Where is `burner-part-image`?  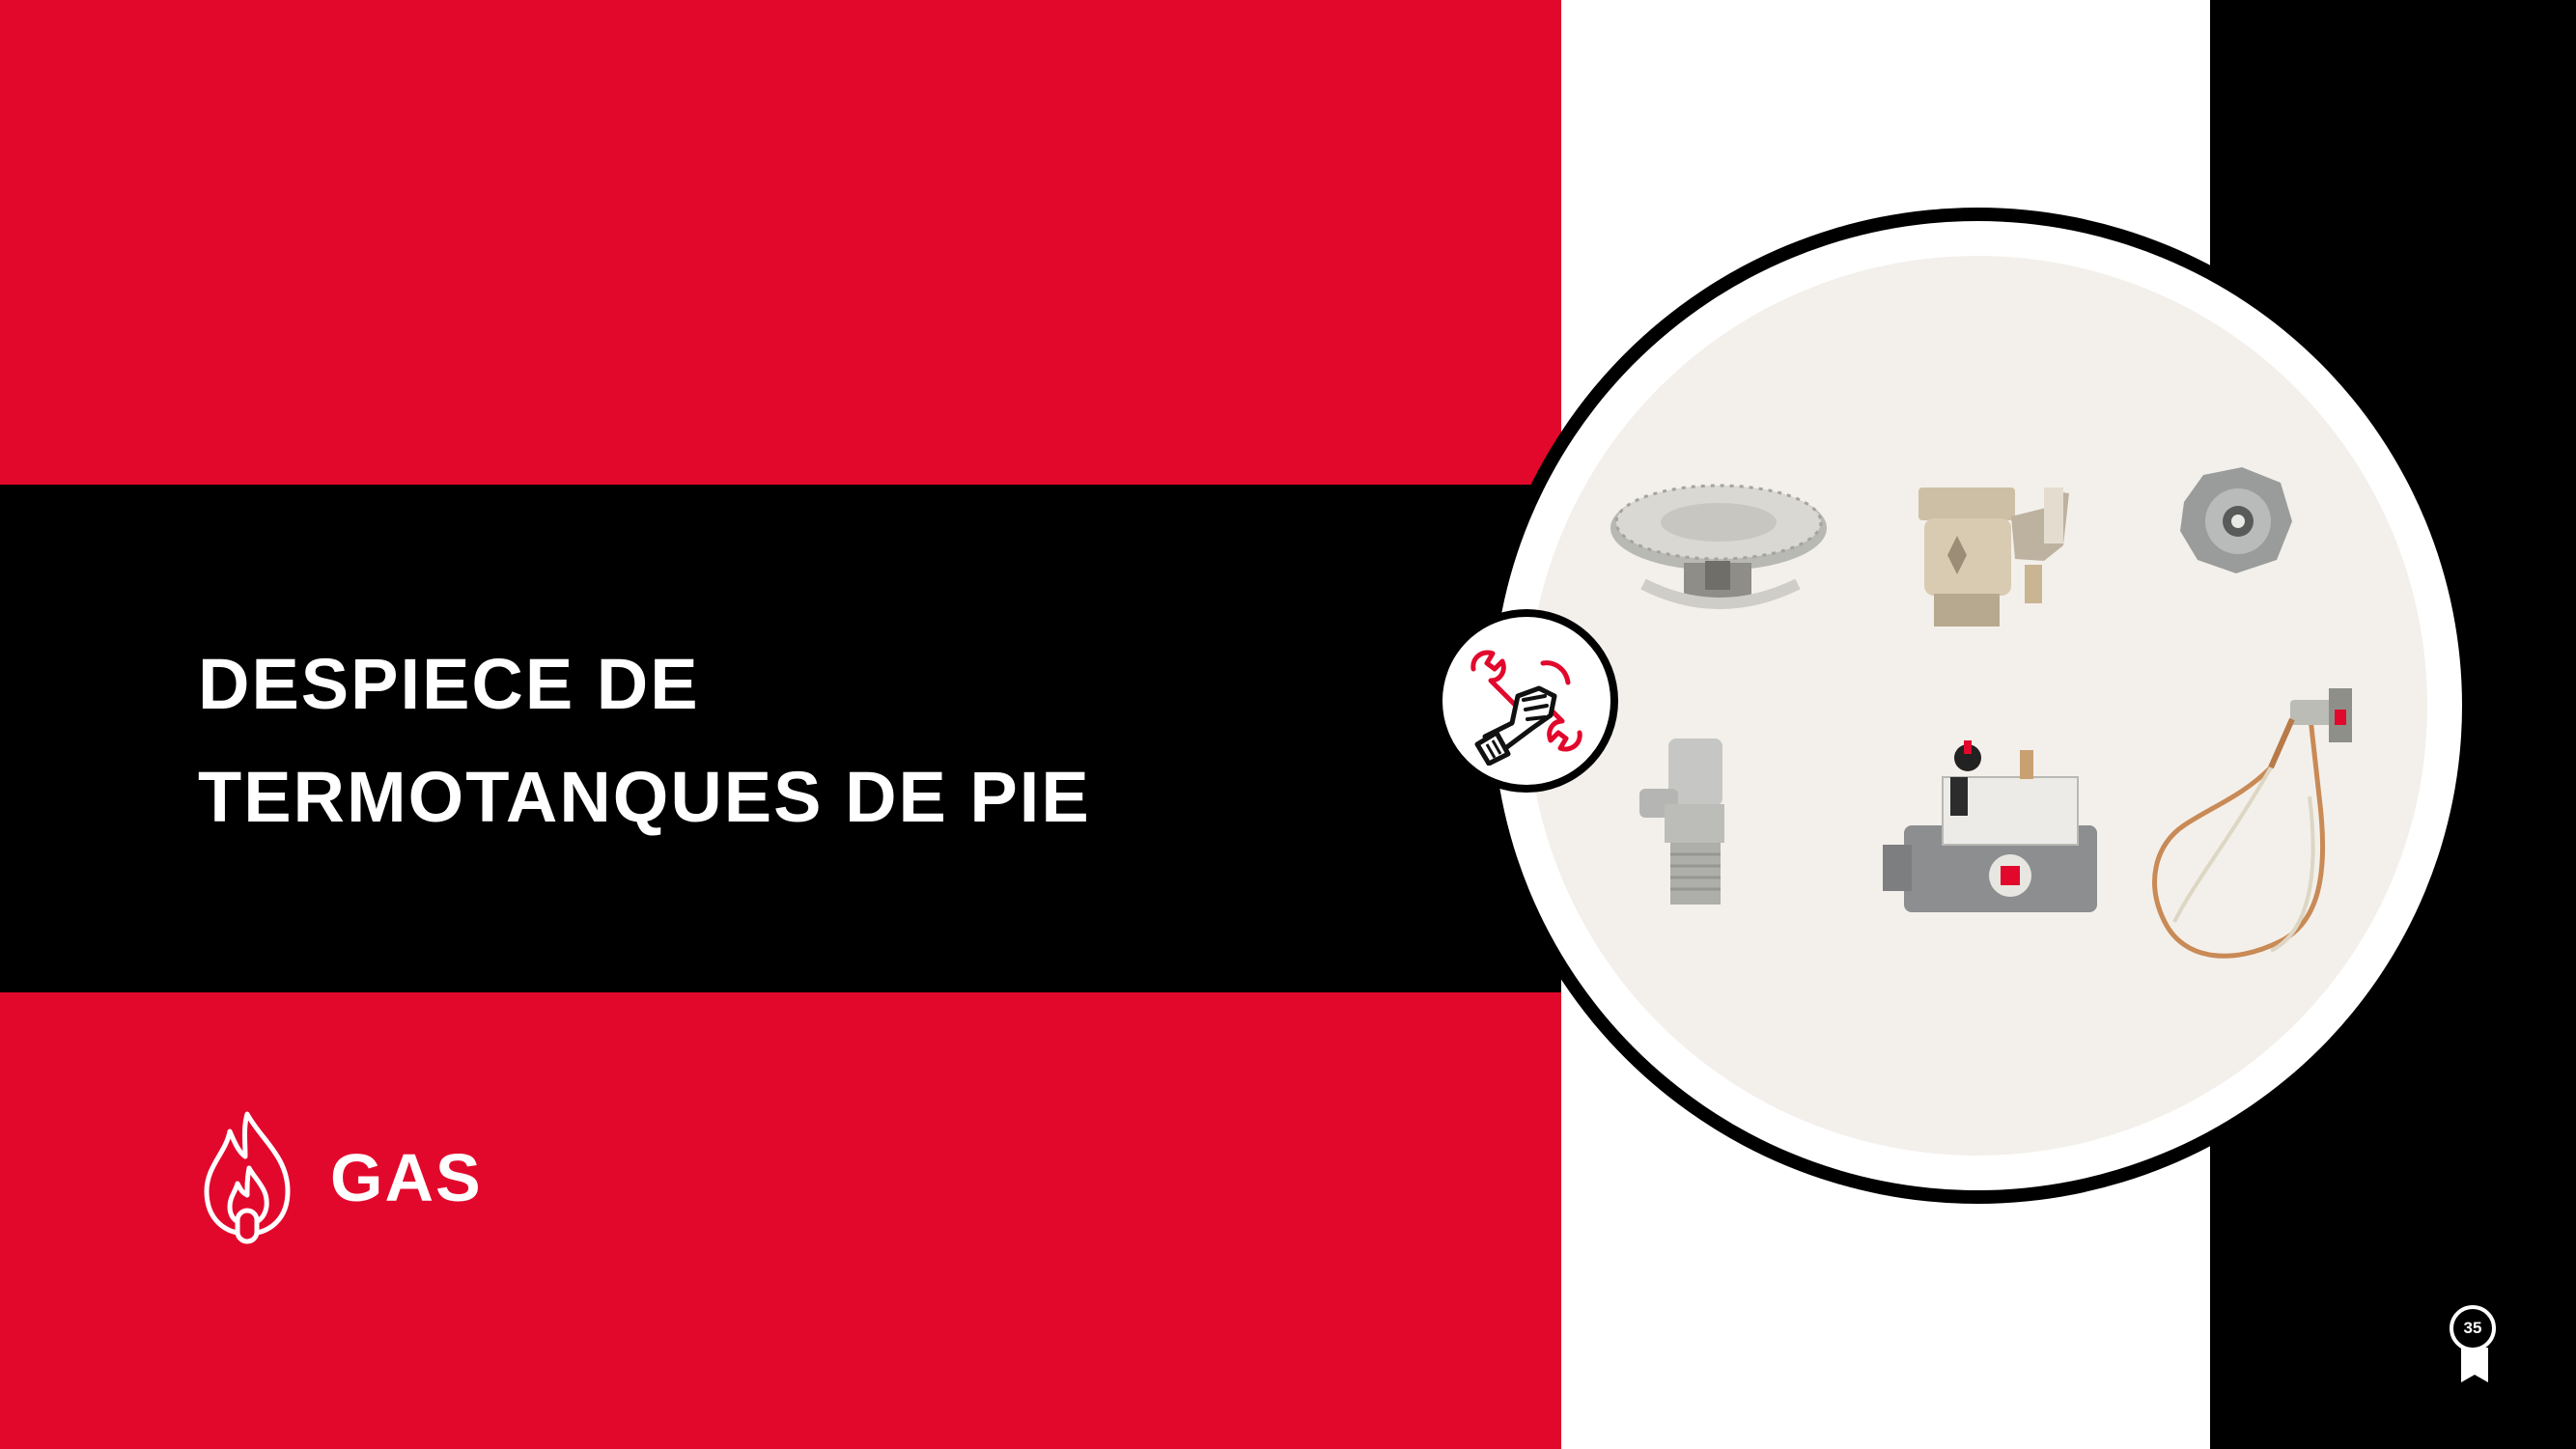
burner-part-image is located at coordinates (1719, 546).